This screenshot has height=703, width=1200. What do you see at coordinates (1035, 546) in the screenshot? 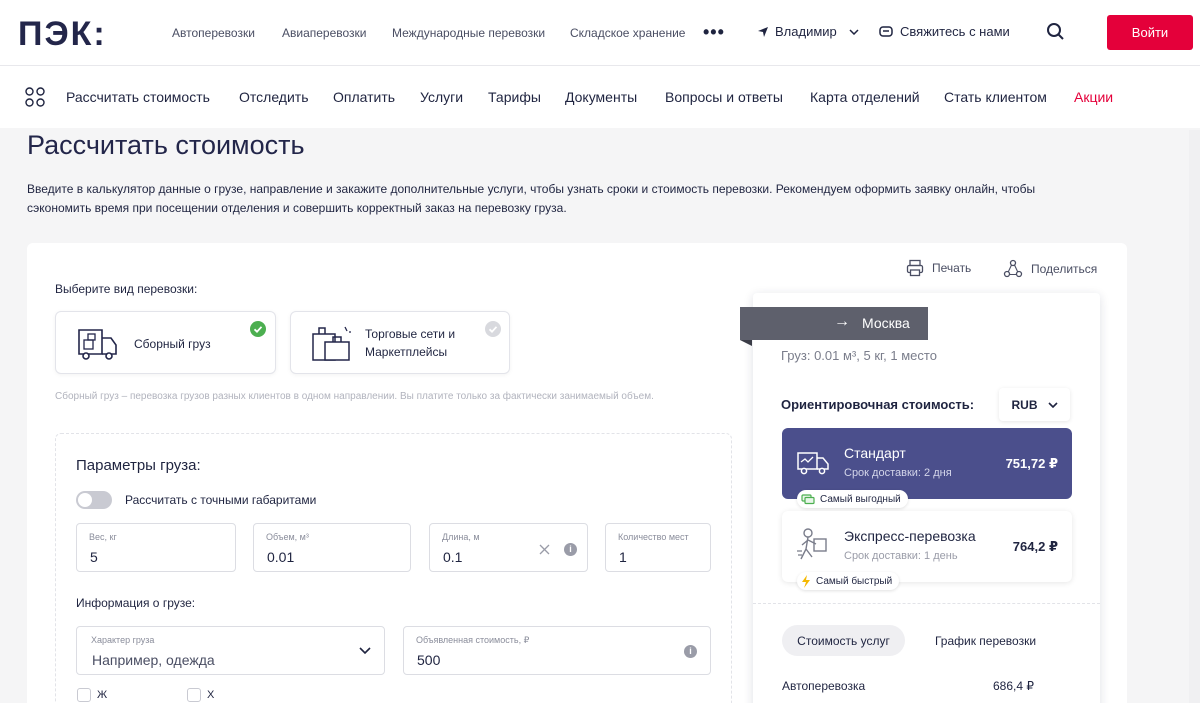
I see `tariff-price: 764,2 ₽` at bounding box center [1035, 546].